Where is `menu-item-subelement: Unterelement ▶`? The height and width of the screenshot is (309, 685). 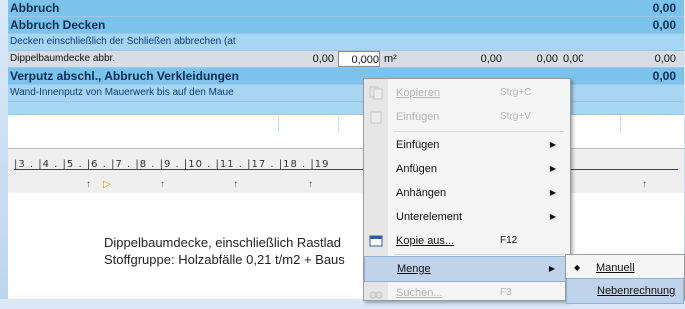 menu-item-subelement: Unterelement ▶ is located at coordinates (467, 217).